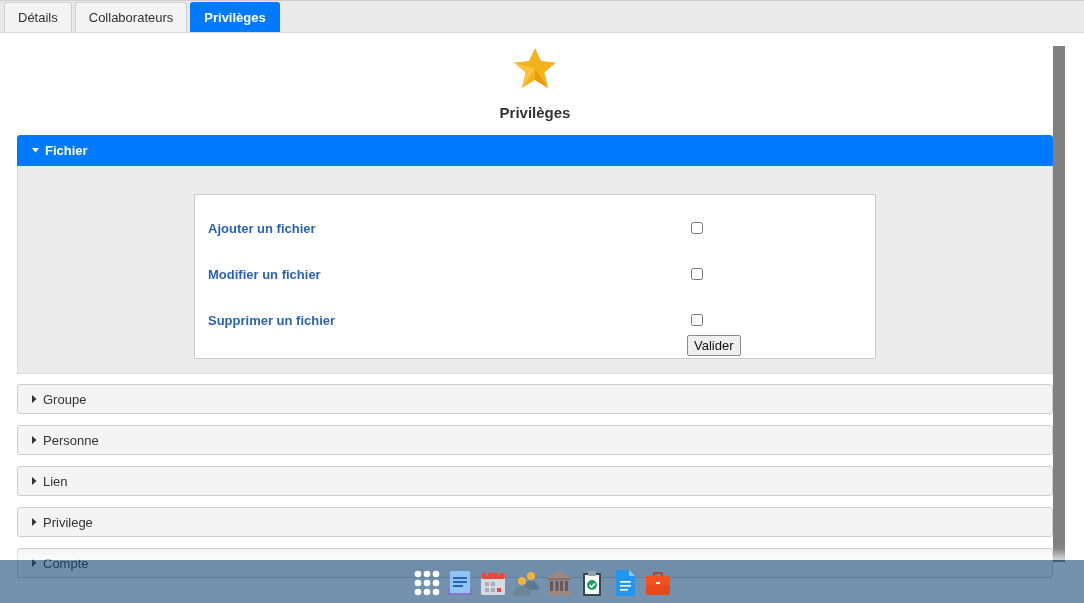 The width and height of the screenshot is (1084, 603). What do you see at coordinates (535, 112) in the screenshot?
I see `page-title: Privilèges` at bounding box center [535, 112].